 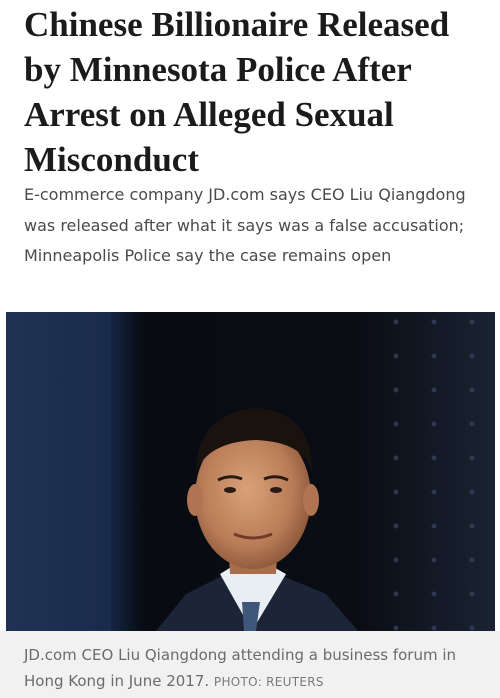 What do you see at coordinates (268, 682) in the screenshot?
I see `photo-credit: PHOTO: REUTERS` at bounding box center [268, 682].